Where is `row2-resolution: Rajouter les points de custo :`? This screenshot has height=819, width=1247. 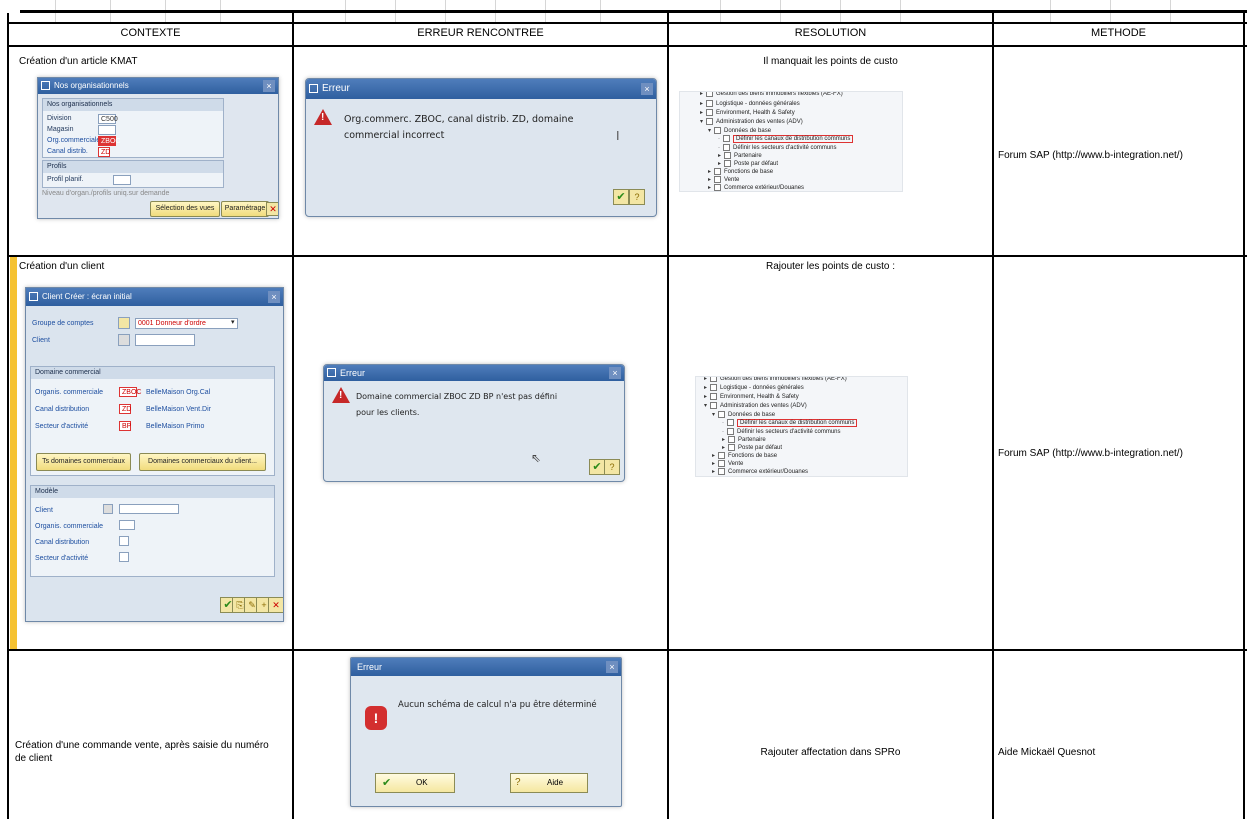
row2-resolution: Rajouter les points de custo : is located at coordinates (830, 266).